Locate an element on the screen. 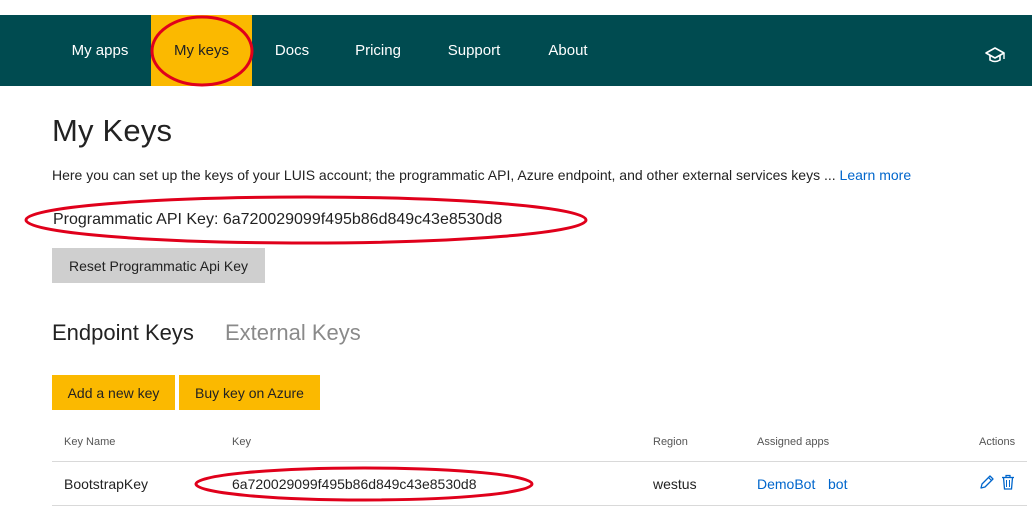  nav-my-keys: My keys is located at coordinates (201, 50).